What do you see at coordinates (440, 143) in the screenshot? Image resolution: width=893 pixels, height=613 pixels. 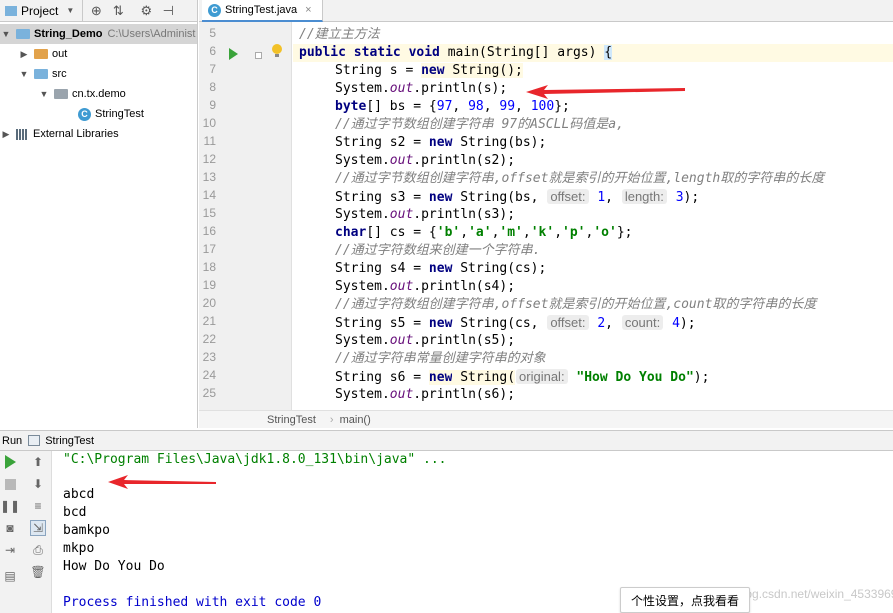 I see `code-line-11: String s2 = new String(bs);` at bounding box center [440, 143].